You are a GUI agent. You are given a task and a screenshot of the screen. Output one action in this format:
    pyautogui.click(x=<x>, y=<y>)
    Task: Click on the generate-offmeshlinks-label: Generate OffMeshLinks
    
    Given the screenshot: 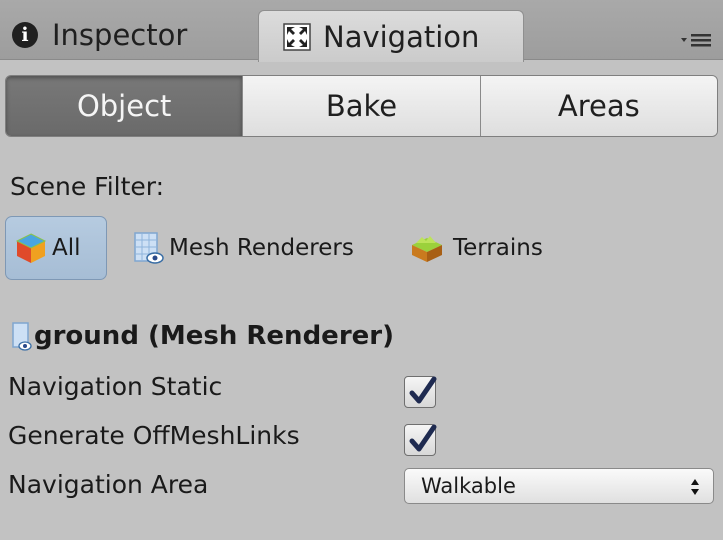 What is the action you would take?
    pyautogui.click(x=154, y=435)
    